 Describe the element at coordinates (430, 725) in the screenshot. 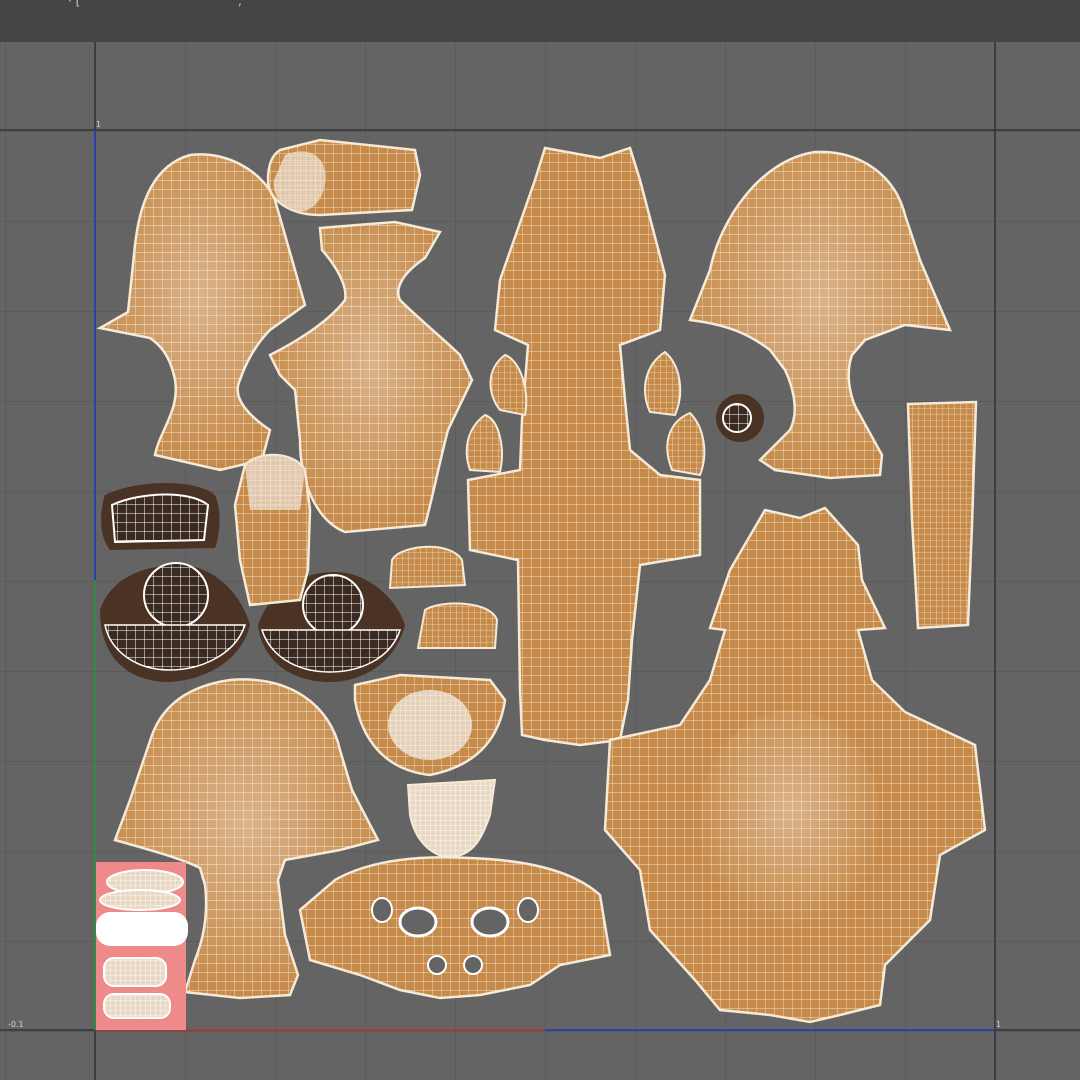

I see `uv-shell-snout` at that location.